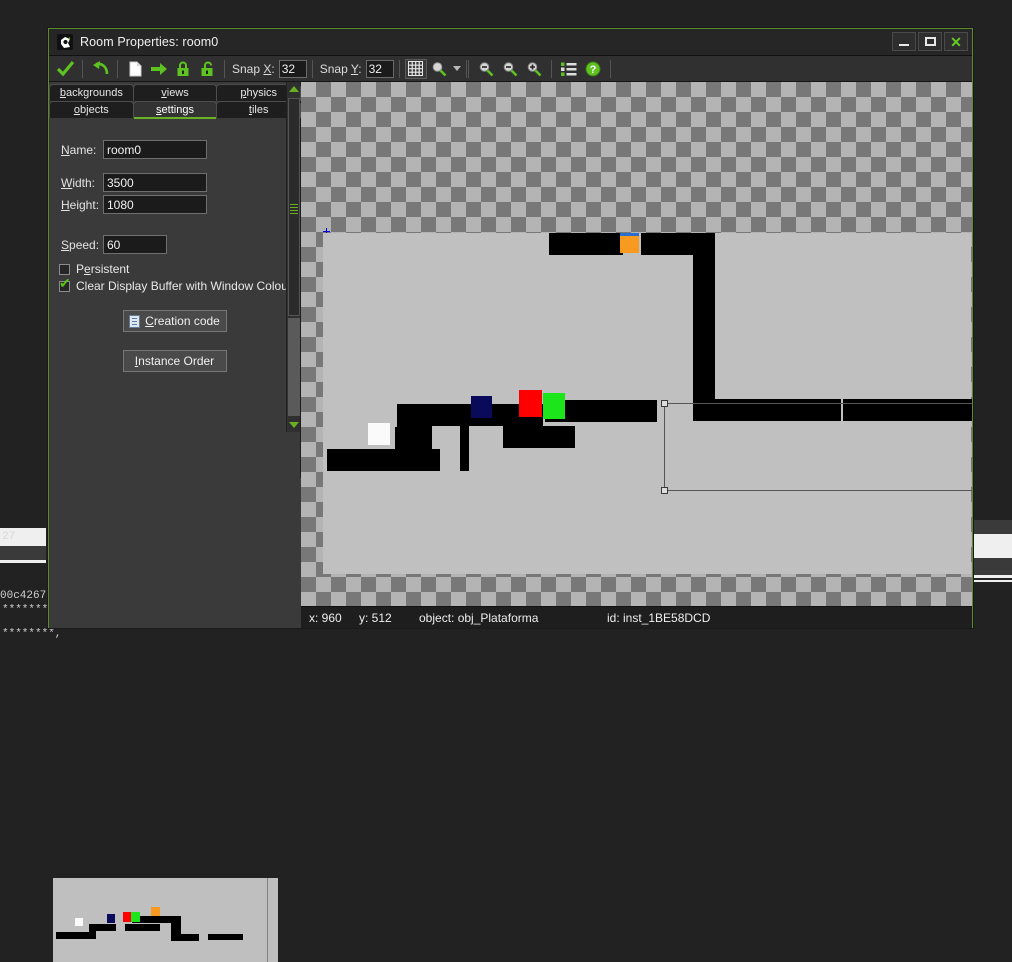  I want to click on close-button: ✕, so click(956, 41).